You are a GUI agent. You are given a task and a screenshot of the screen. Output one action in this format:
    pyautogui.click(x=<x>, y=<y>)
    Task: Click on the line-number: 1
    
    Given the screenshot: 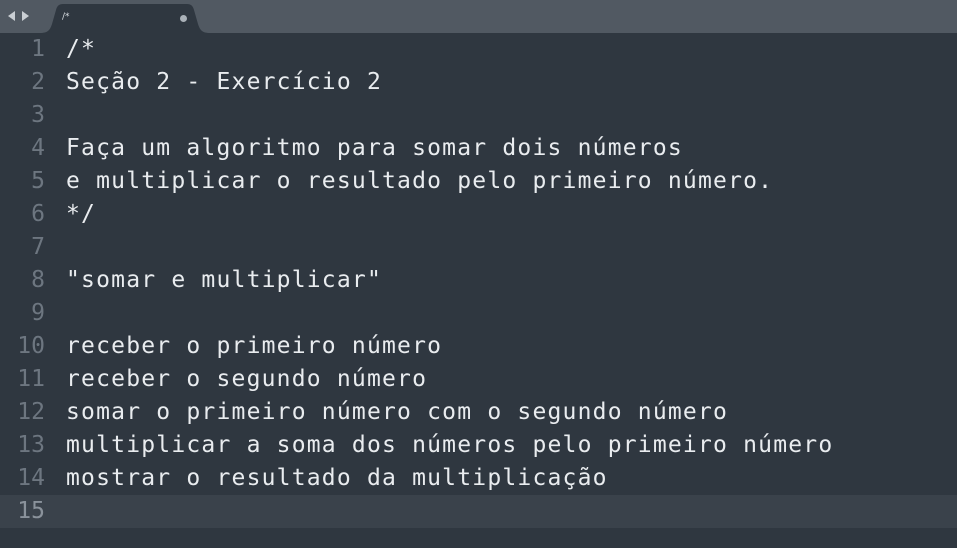 What is the action you would take?
    pyautogui.click(x=38, y=49)
    